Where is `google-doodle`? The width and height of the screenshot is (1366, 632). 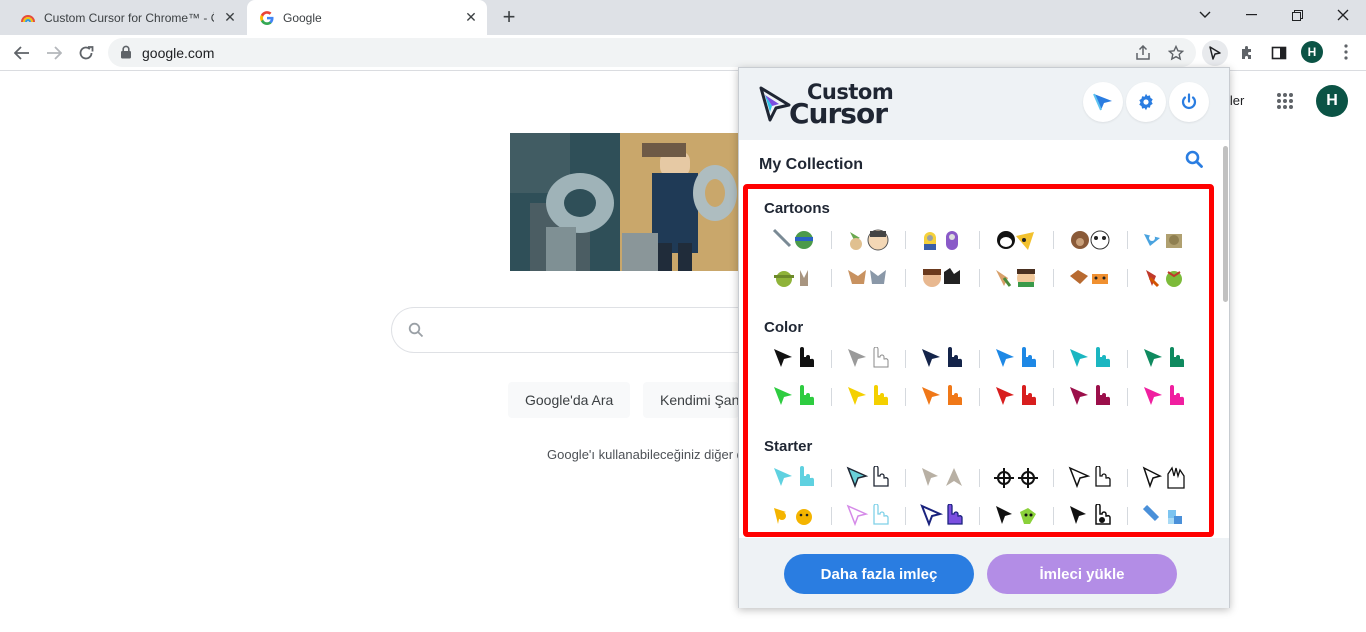 google-doodle is located at coordinates (624, 202).